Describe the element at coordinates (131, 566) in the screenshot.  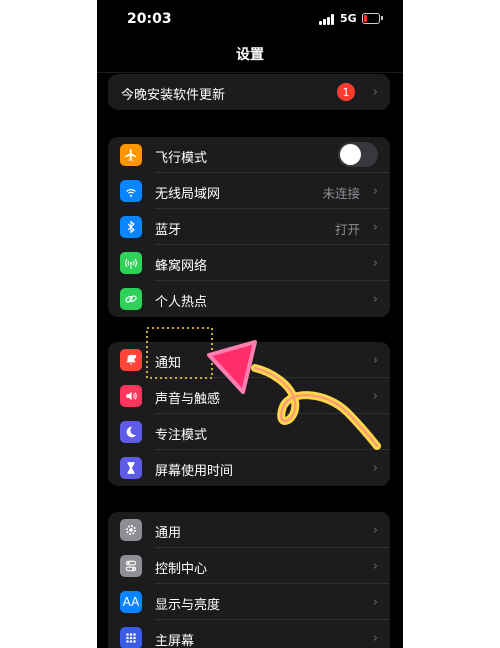
I see `control-switches-icon` at that location.